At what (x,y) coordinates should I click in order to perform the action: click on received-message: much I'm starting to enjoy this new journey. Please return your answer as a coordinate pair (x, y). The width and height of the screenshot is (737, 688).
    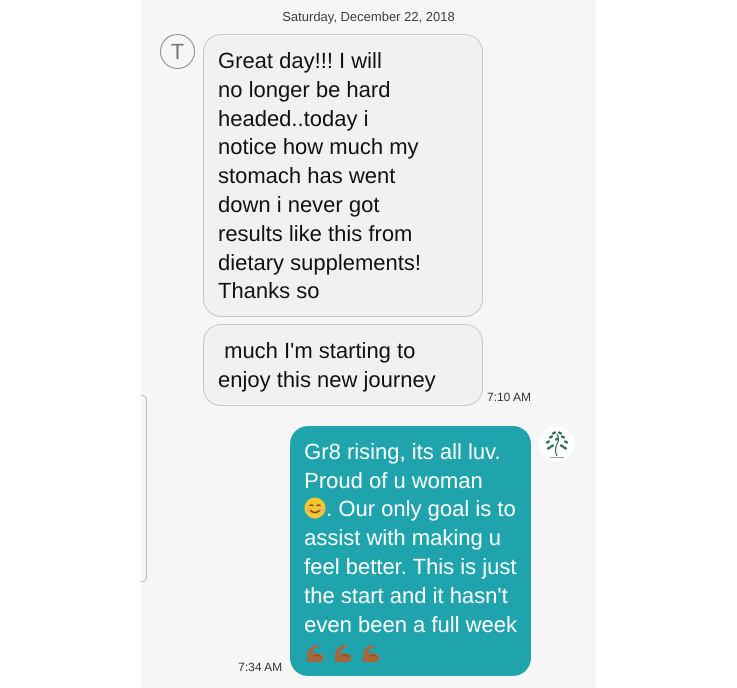
    Looking at the image, I should click on (343, 365).